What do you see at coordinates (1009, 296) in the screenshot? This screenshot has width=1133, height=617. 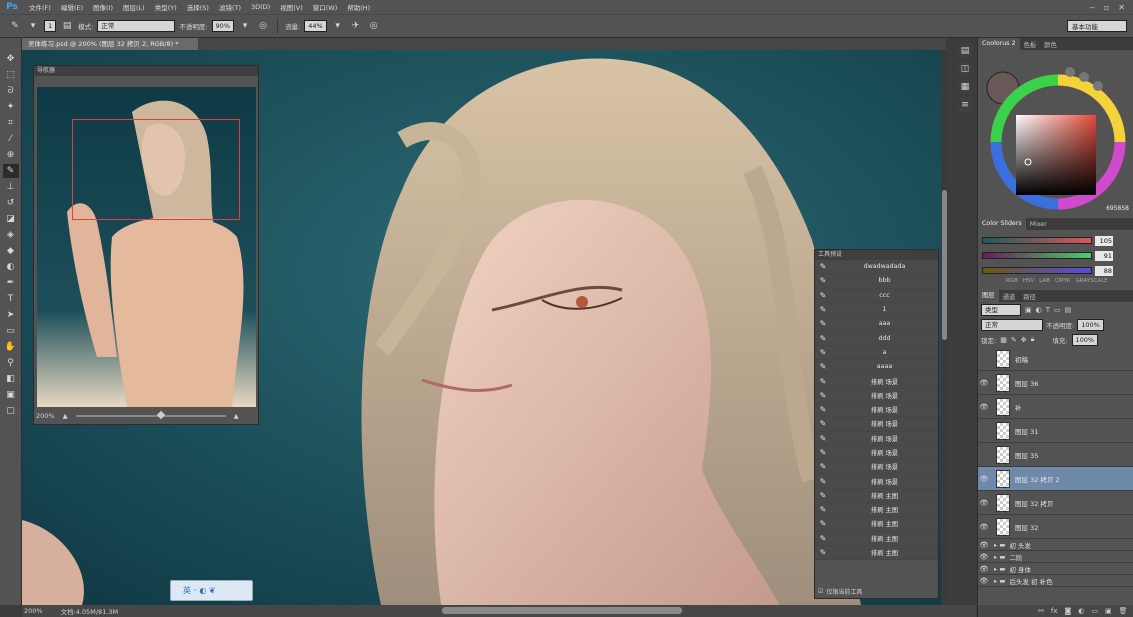 I see `tab-channels: 通道` at bounding box center [1009, 296].